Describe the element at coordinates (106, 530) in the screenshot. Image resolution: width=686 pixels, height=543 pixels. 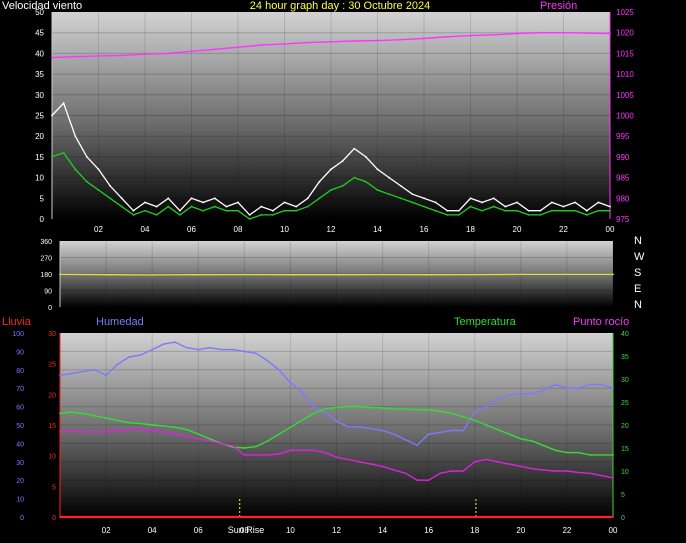
I see `weather-hour-tick-label: 02` at that location.